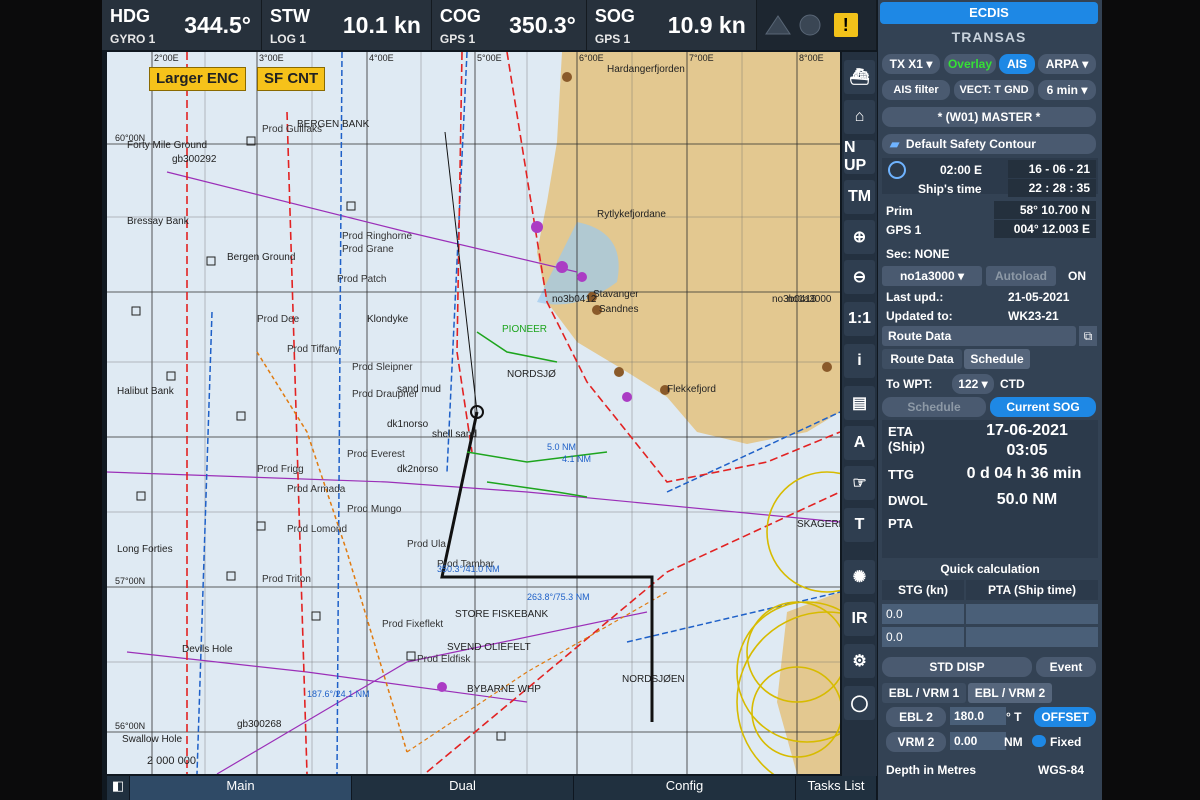 This screenshot has height=800, width=1200. What do you see at coordinates (1062, 90) in the screenshot?
I see `vector-time-label: 6 min` at bounding box center [1062, 90].